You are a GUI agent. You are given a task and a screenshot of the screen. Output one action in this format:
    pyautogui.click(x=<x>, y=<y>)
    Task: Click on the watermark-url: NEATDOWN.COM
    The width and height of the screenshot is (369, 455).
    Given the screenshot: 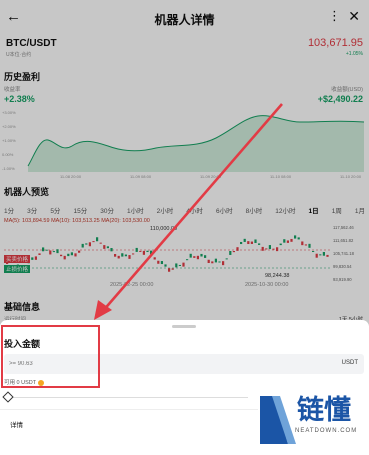 What is the action you would take?
    pyautogui.click(x=326, y=431)
    